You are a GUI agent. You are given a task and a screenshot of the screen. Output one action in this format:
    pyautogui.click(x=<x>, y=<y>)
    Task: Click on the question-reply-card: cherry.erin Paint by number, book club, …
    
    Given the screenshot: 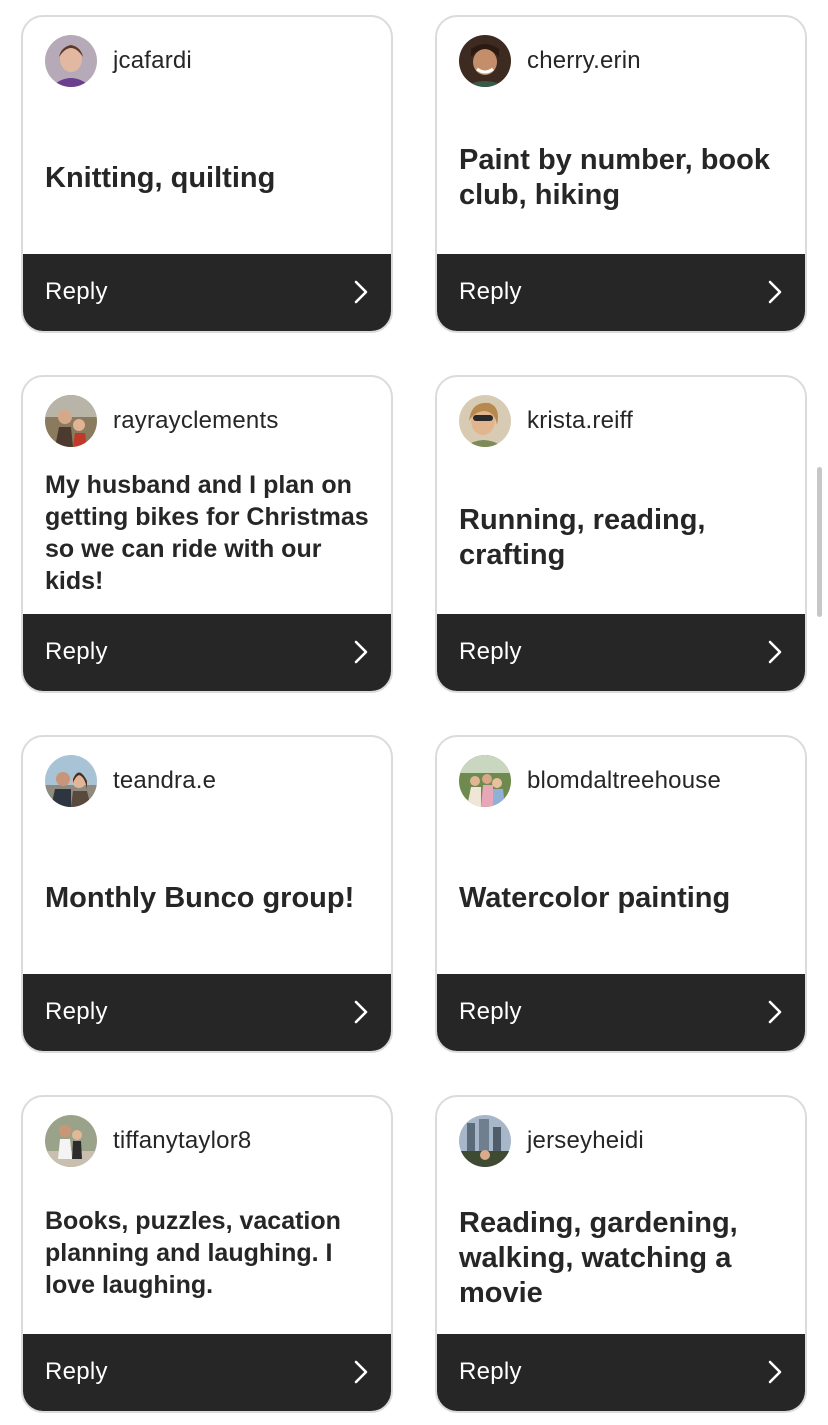 What is the action you would take?
    pyautogui.click(x=621, y=174)
    